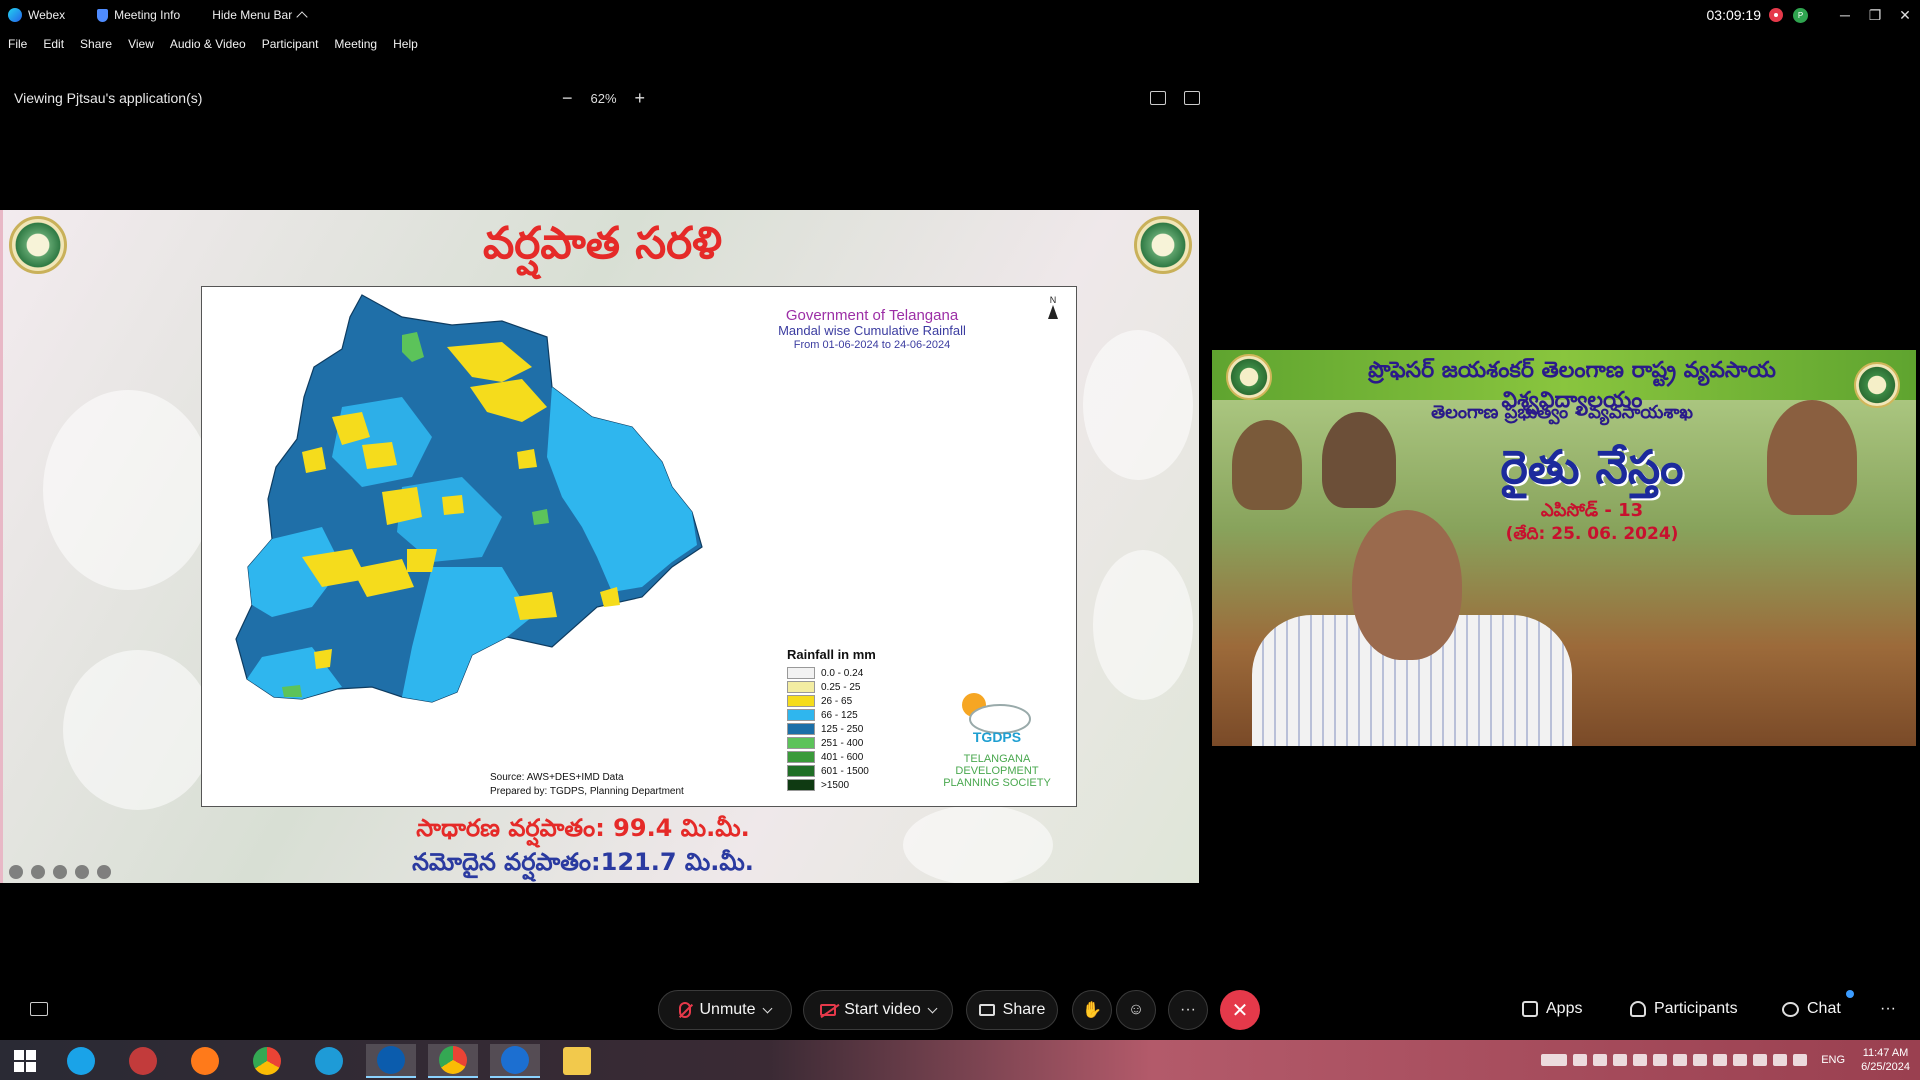 The width and height of the screenshot is (1920, 1080). Describe the element at coordinates (138, 15) in the screenshot. I see `meeting-info-button: Meeting Info` at that location.